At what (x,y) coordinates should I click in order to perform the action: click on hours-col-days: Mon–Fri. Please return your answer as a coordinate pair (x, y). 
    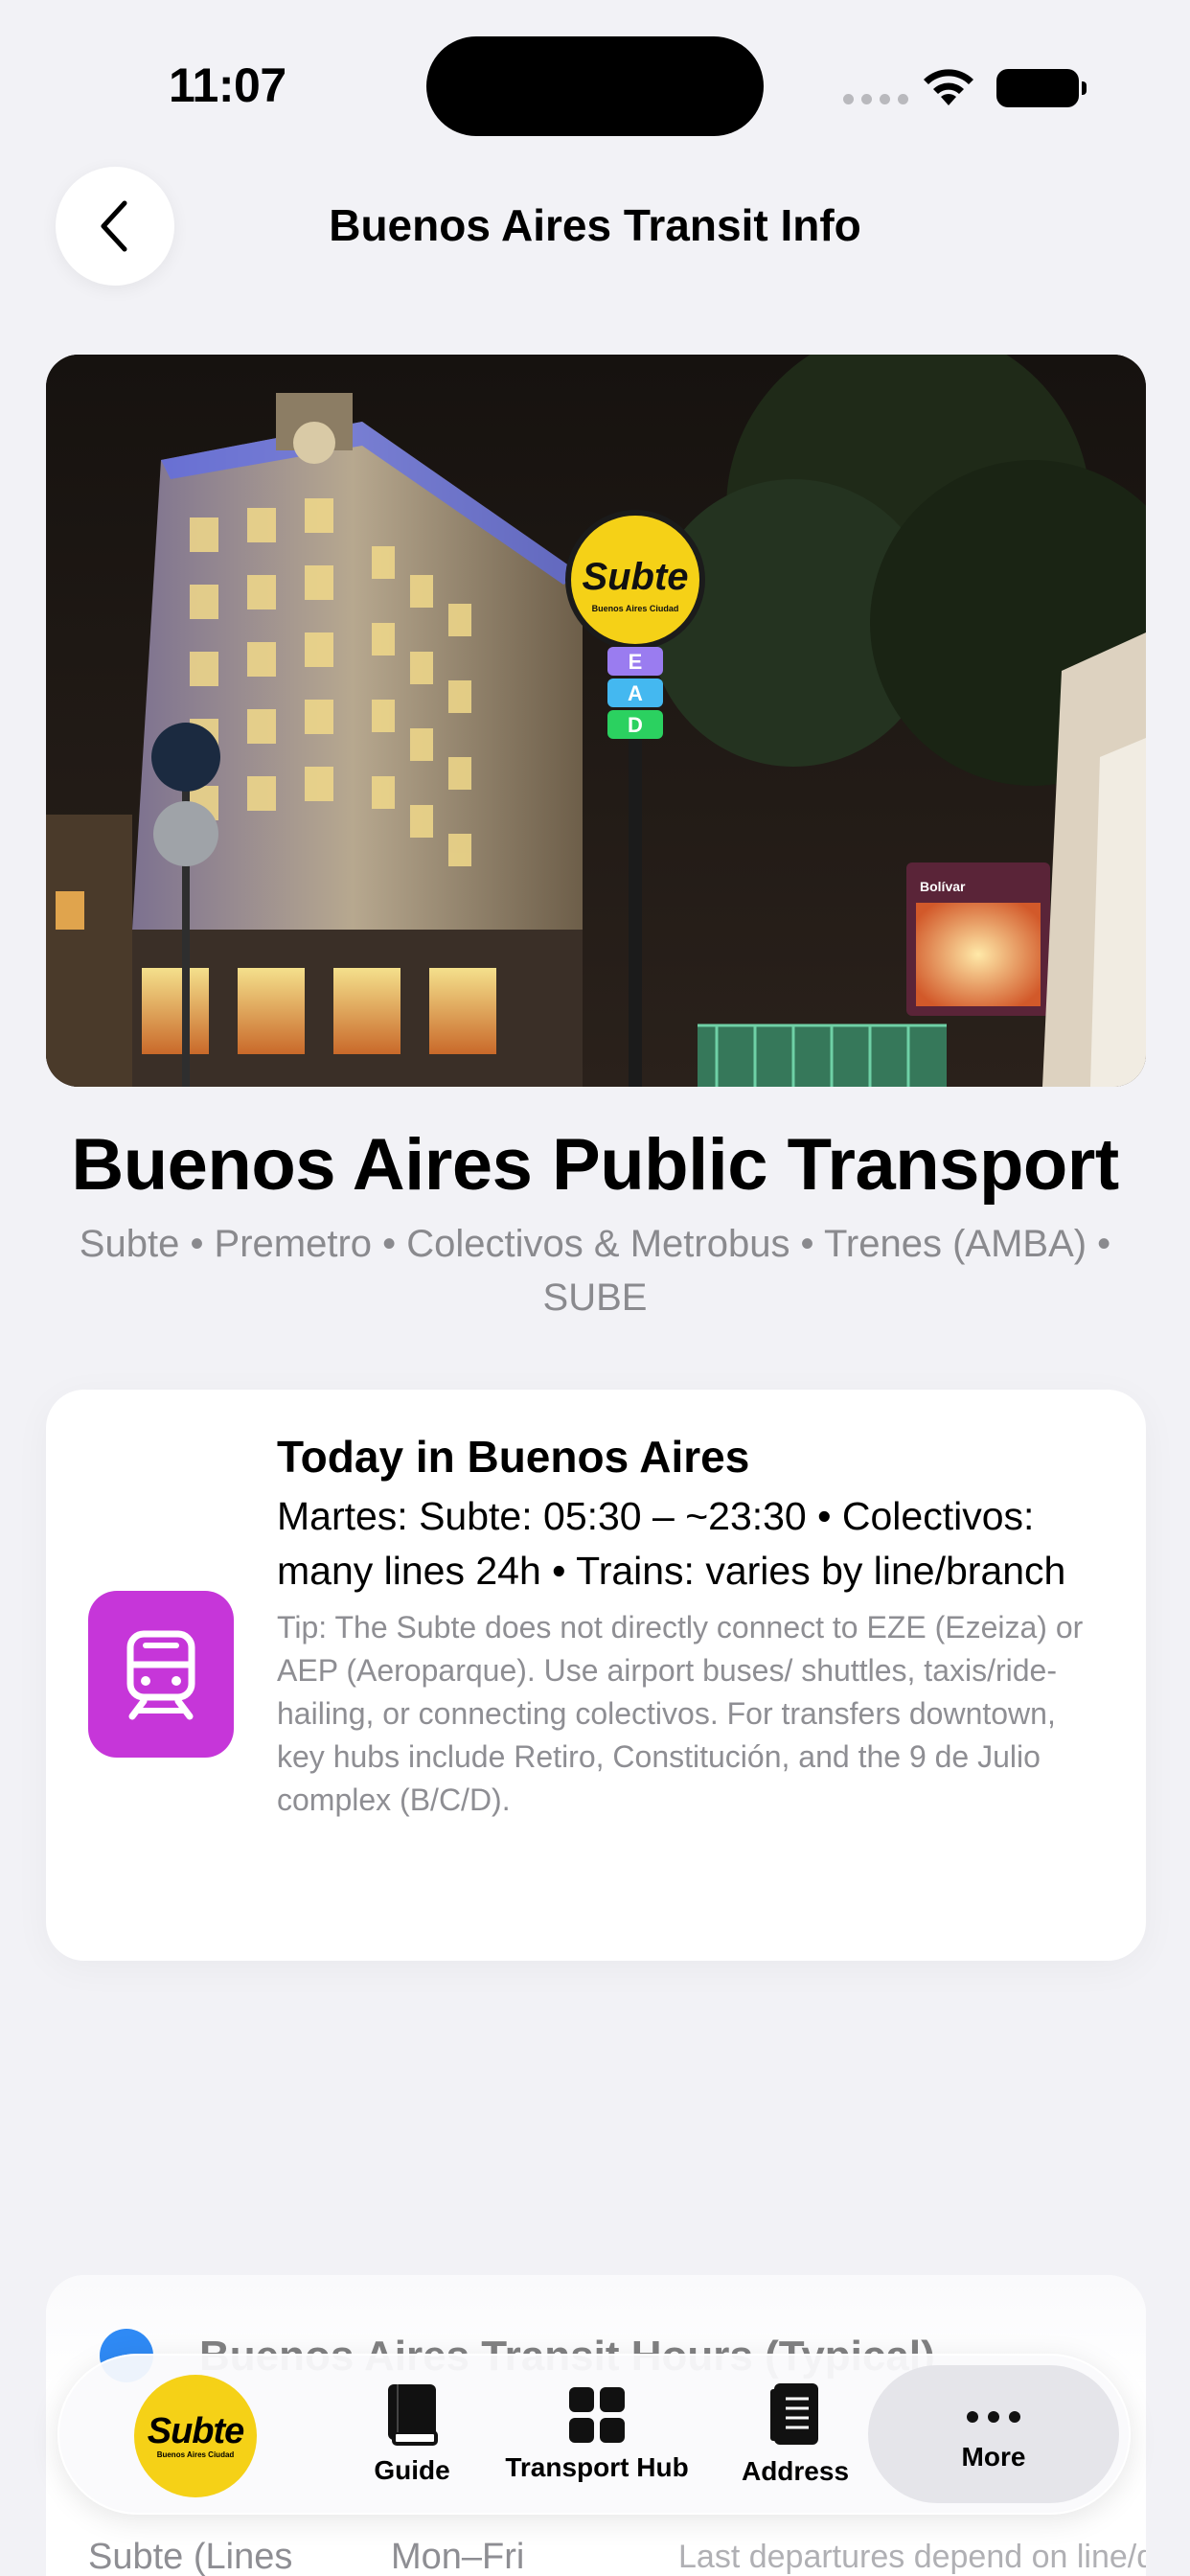
    Looking at the image, I should click on (458, 2556).